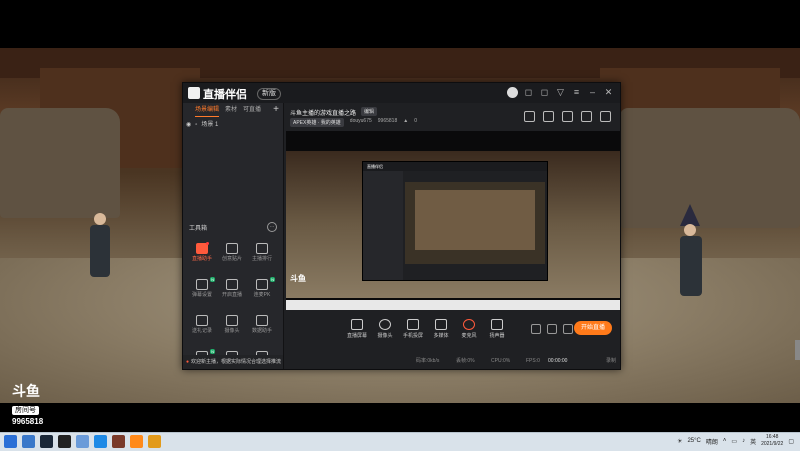  I want to click on monitor-icon, so click(357, 324).